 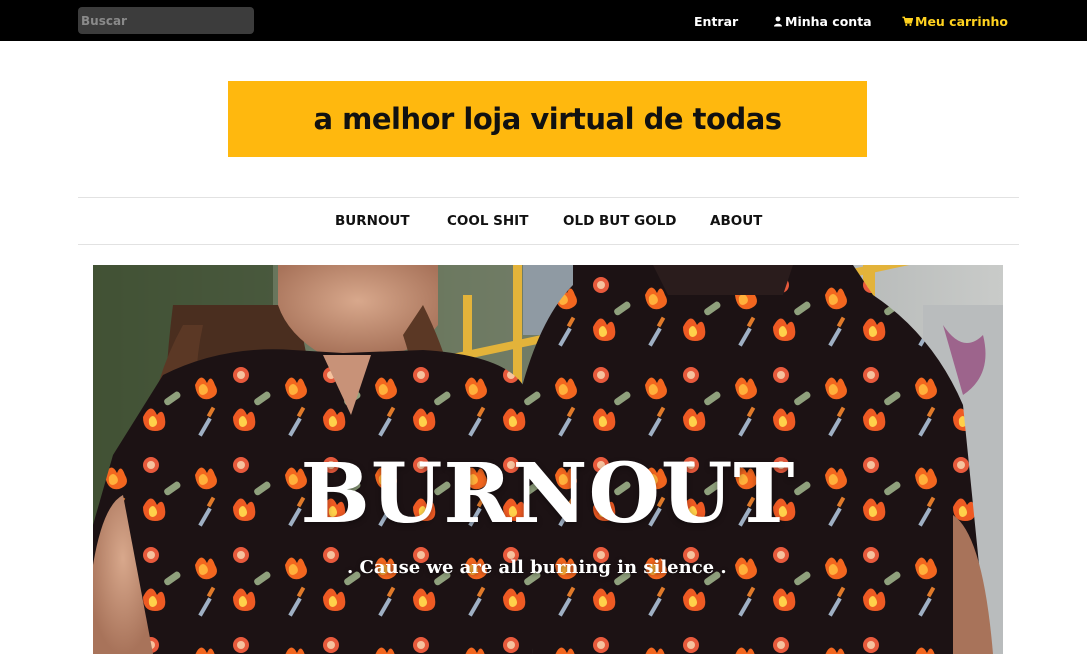 I want to click on nav-item-burnout: BURNOUT, so click(x=372, y=221).